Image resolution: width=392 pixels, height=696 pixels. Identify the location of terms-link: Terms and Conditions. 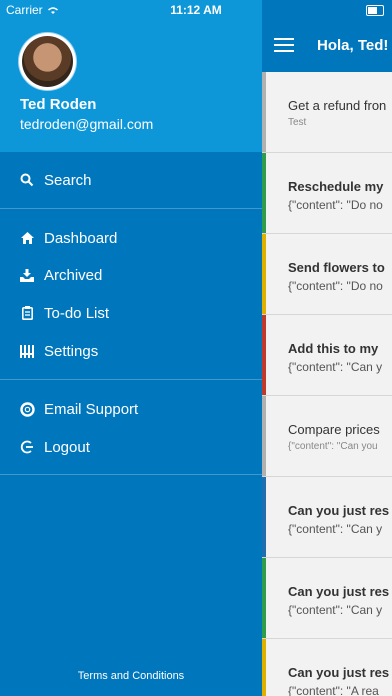
(131, 676).